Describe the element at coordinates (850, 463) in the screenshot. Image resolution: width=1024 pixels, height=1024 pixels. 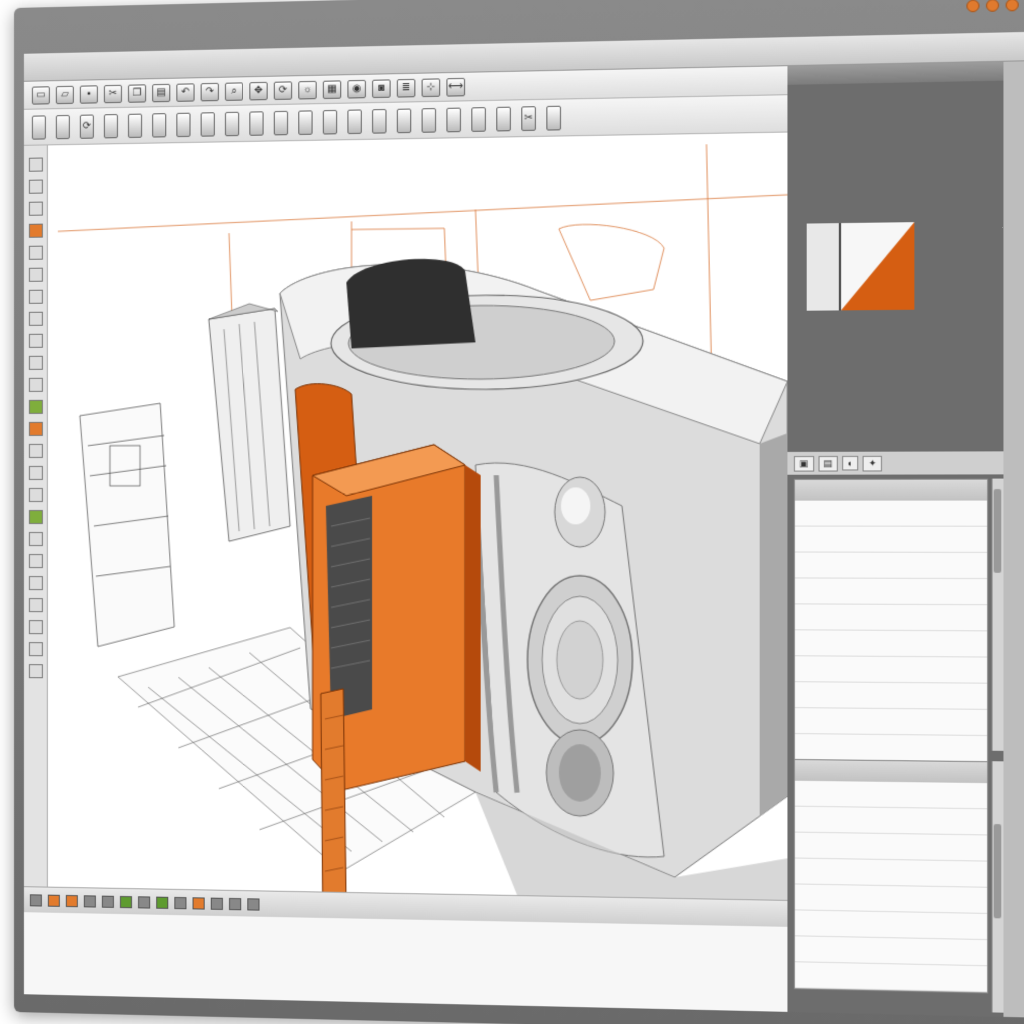
I see `tab-materials: ◐` at that location.